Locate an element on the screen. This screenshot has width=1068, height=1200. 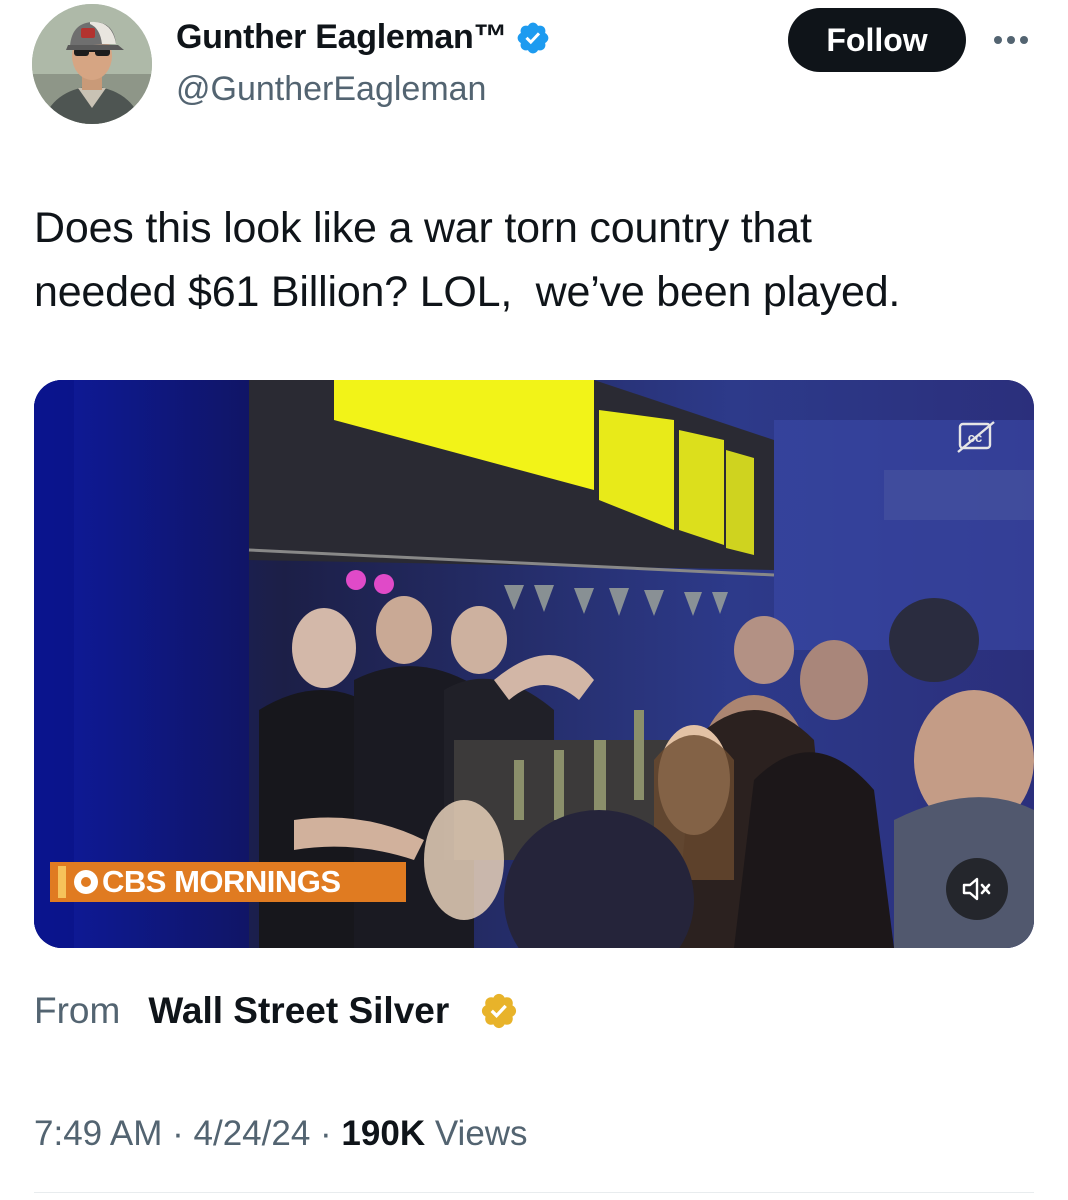
banner-text: CBS MORNINGS is located at coordinates (221, 881).